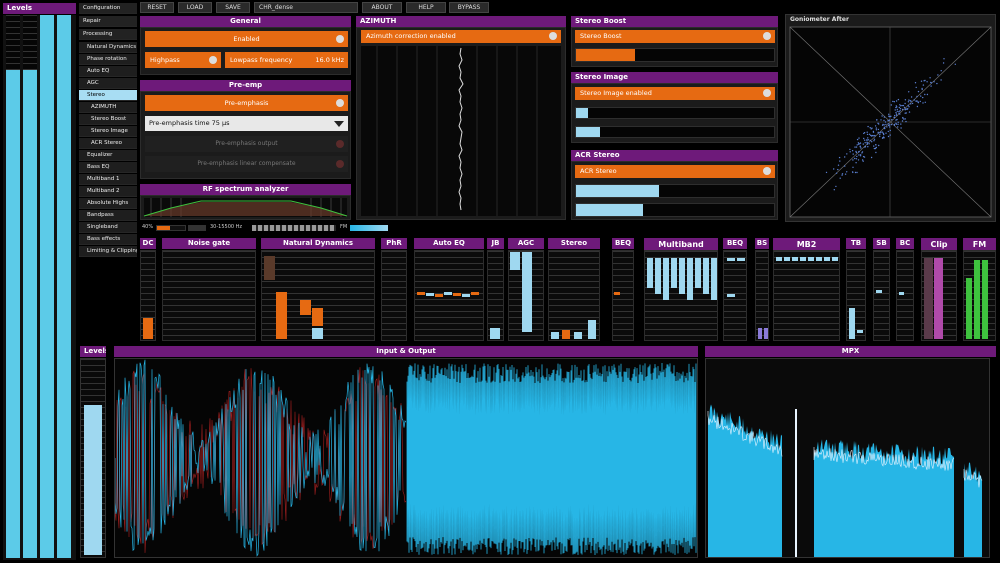 The image size is (1000, 563). What do you see at coordinates (601, 36) in the screenshot?
I see `stereo-boost-label: Stereo Boost` at bounding box center [601, 36].